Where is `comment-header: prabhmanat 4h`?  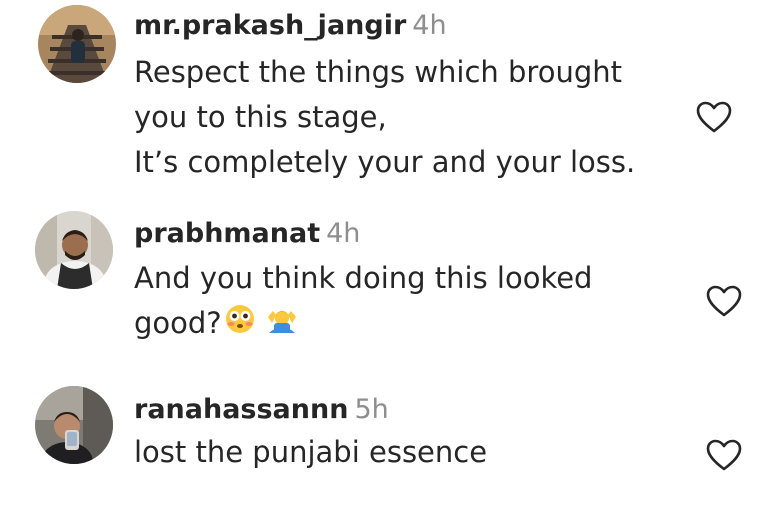 comment-header: prabhmanat 4h is located at coordinates (404, 234).